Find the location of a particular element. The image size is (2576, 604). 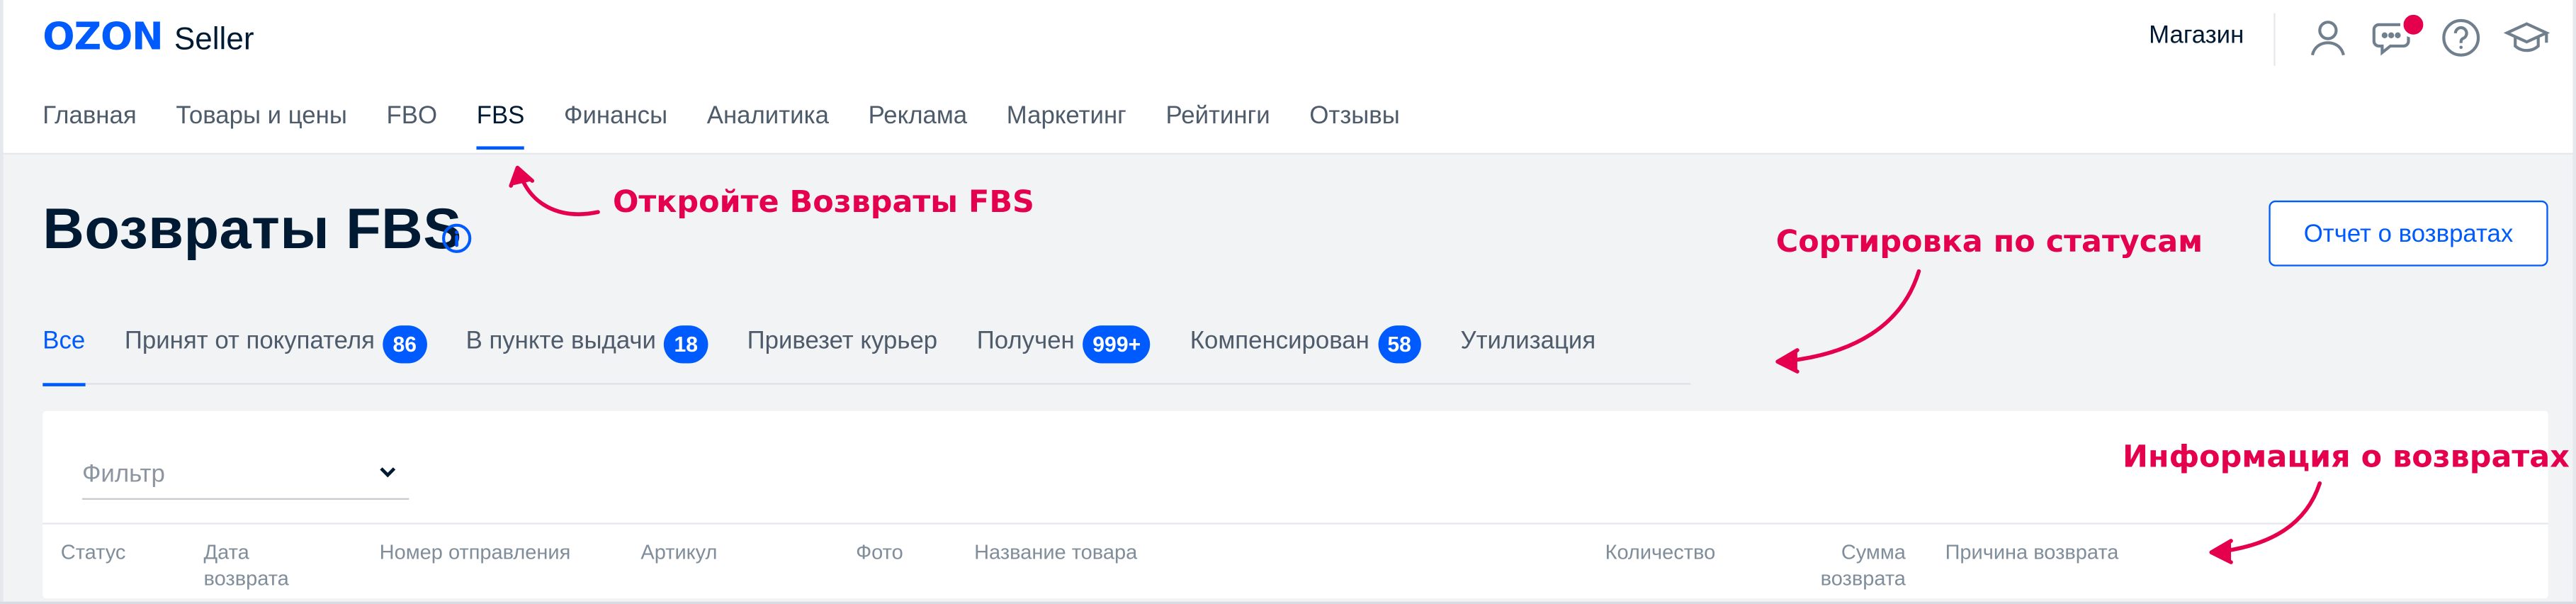

nav-item-finance: Финансы is located at coordinates (615, 126).